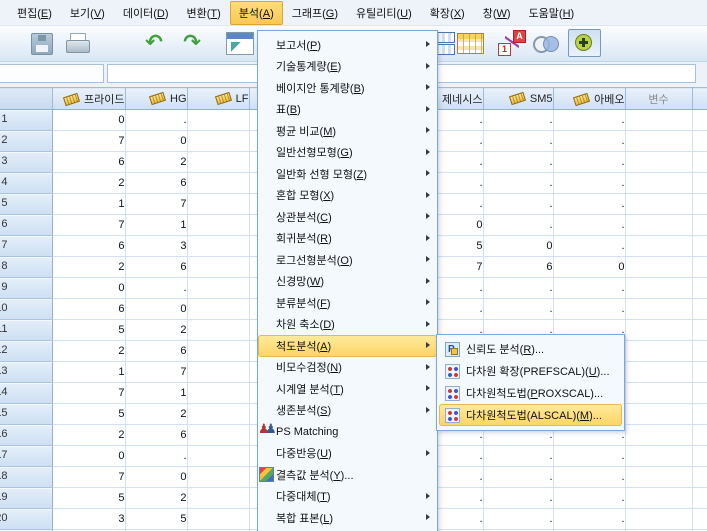 The height and width of the screenshot is (531, 707). Describe the element at coordinates (347, 282) in the screenshot. I see `menu-item: 신경망(W)` at that location.